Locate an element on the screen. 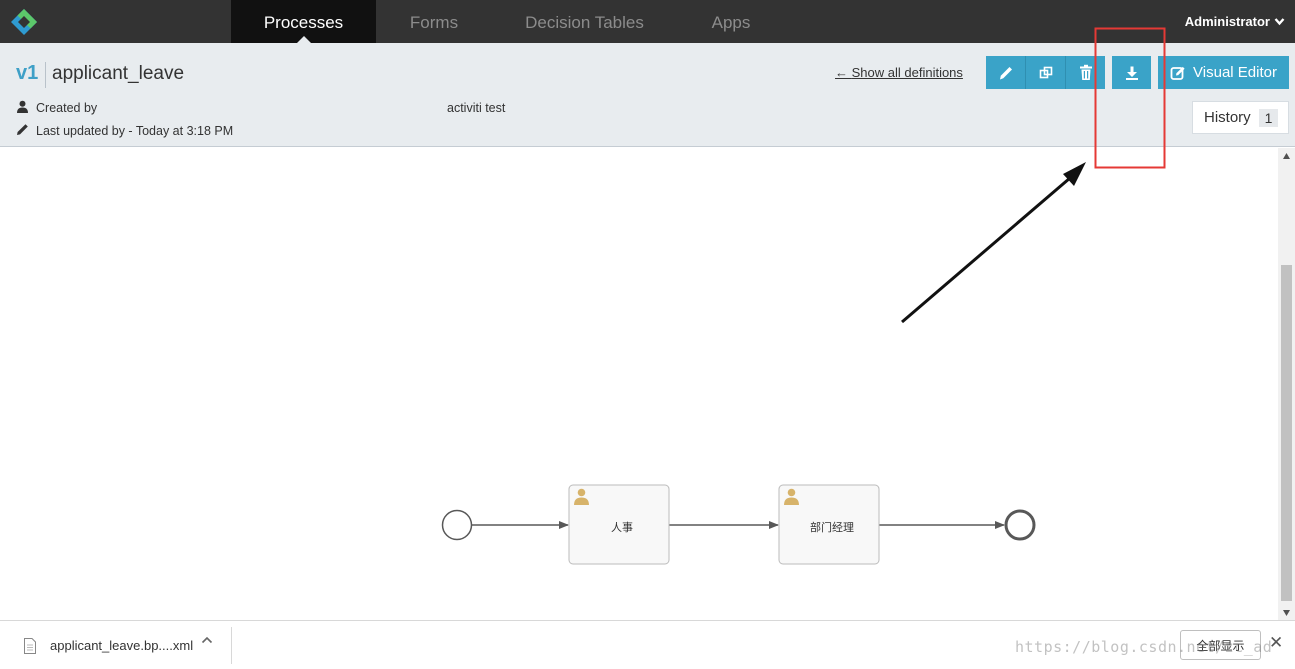  scrollbar-thumb is located at coordinates (1286, 433).